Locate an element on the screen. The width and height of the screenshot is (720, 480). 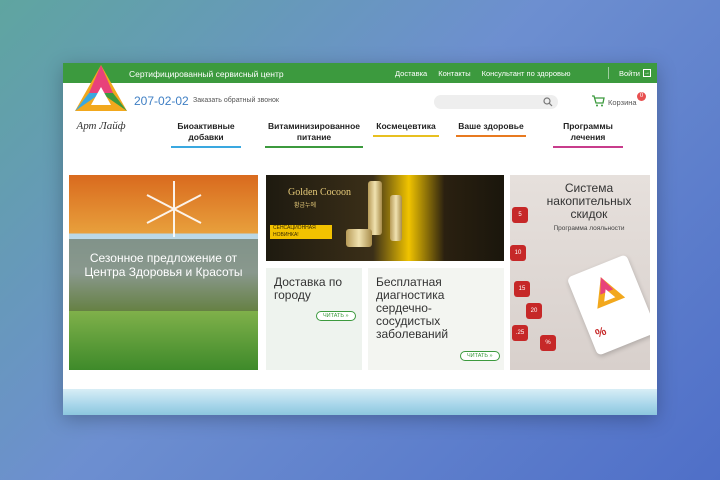
dice-decoration: 10 is located at coordinates (518, 253).